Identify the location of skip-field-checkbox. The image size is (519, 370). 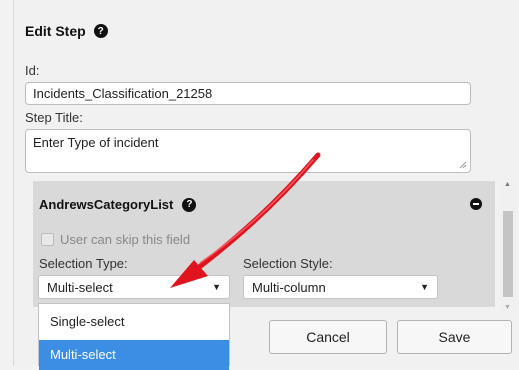
(47, 239).